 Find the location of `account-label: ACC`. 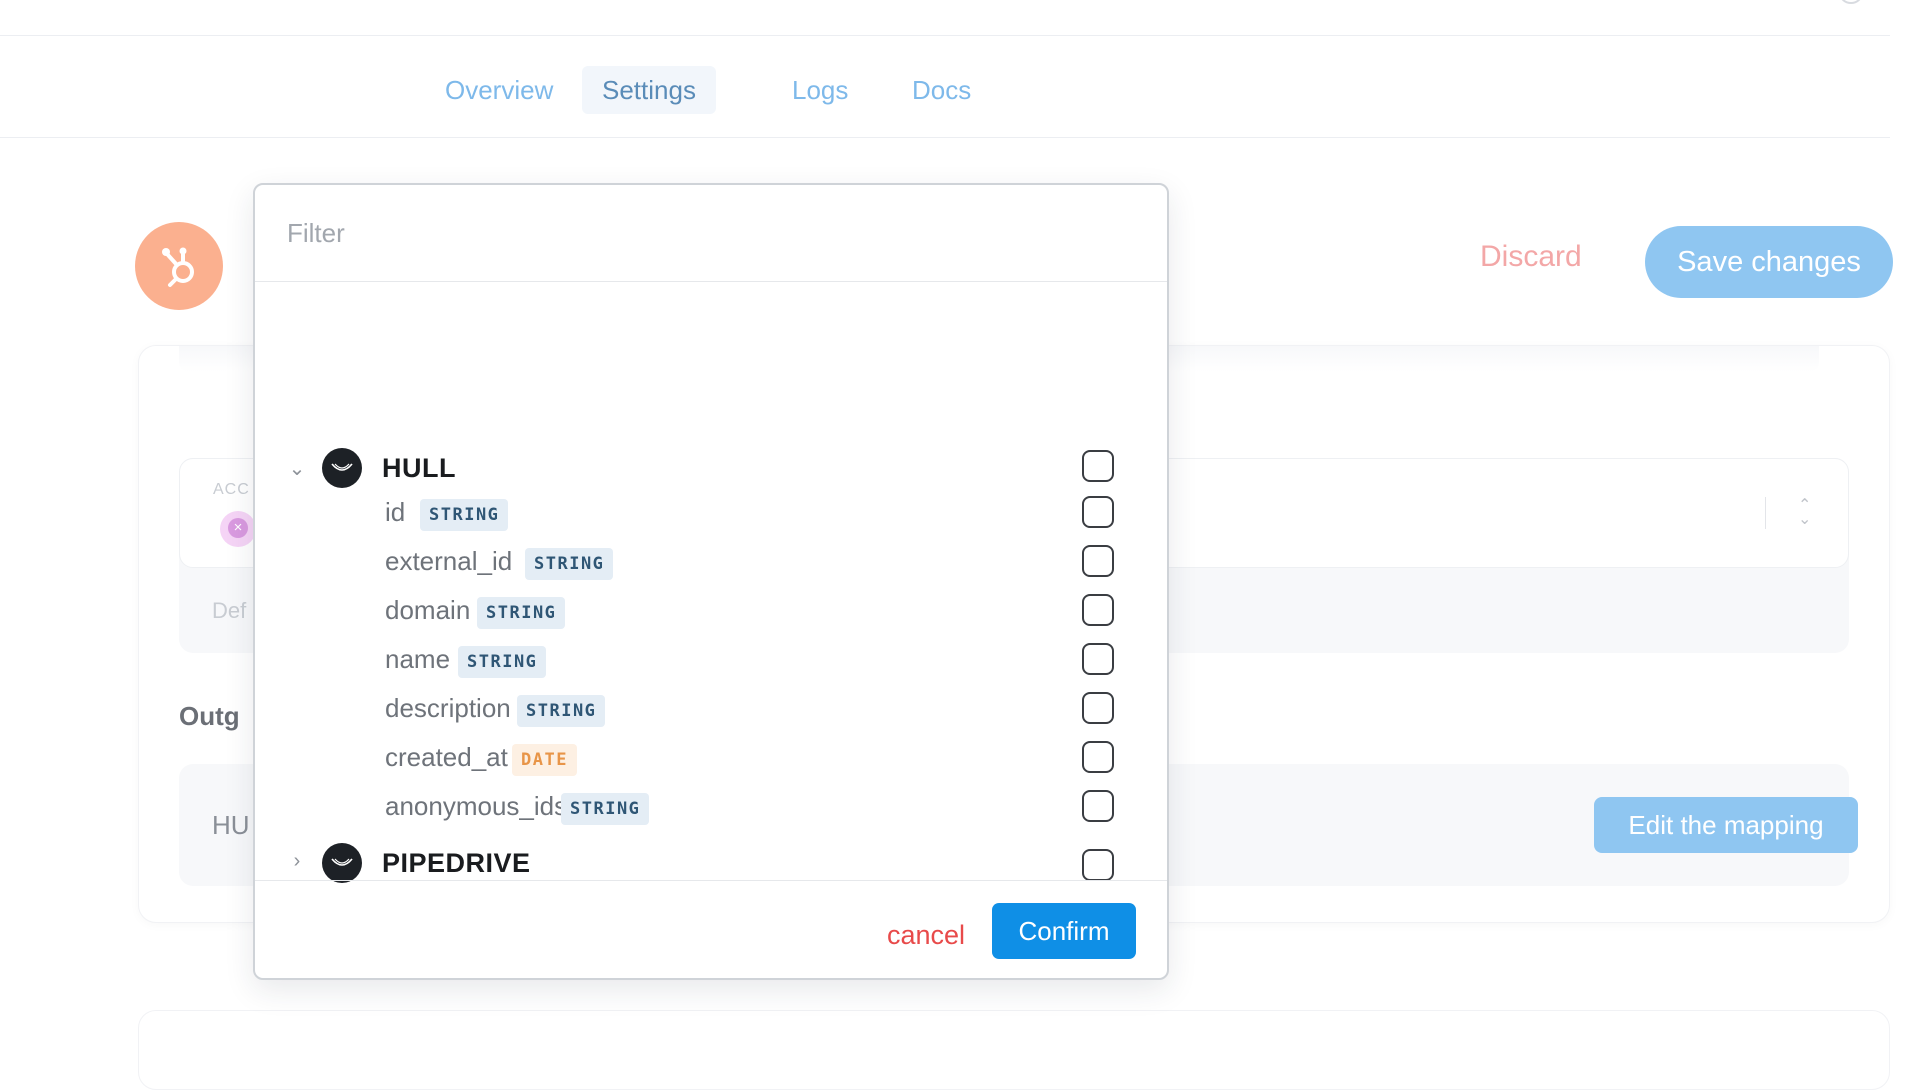

account-label: ACC is located at coordinates (231, 489).